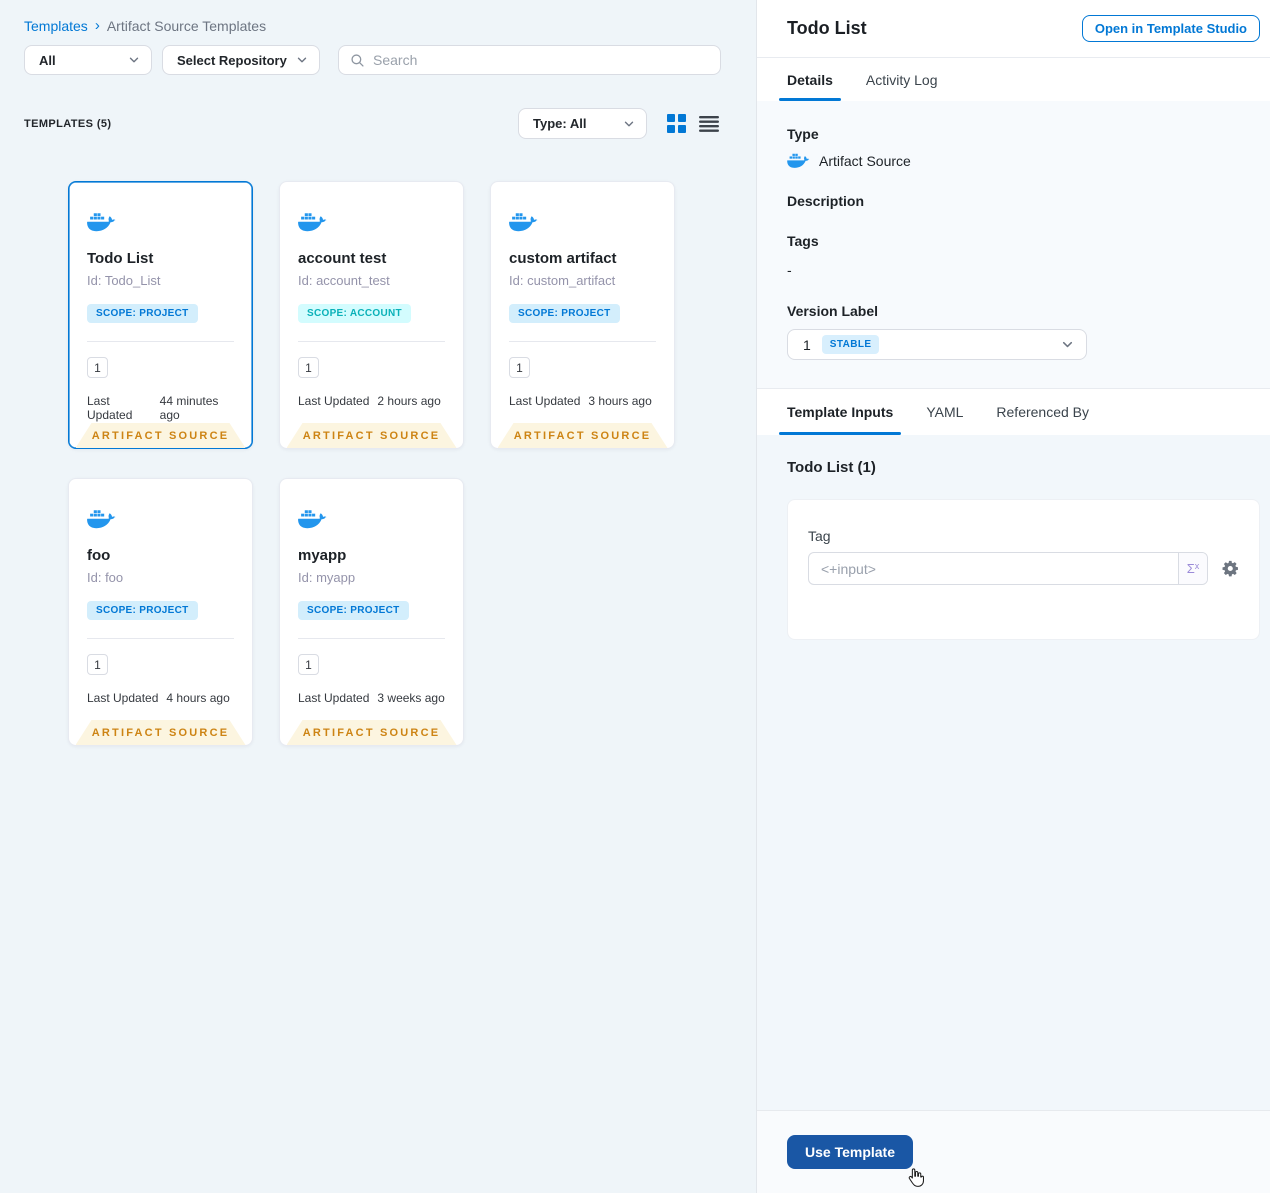 The width and height of the screenshot is (1270, 1193). I want to click on tag-input-row: Σx, so click(1023, 568).